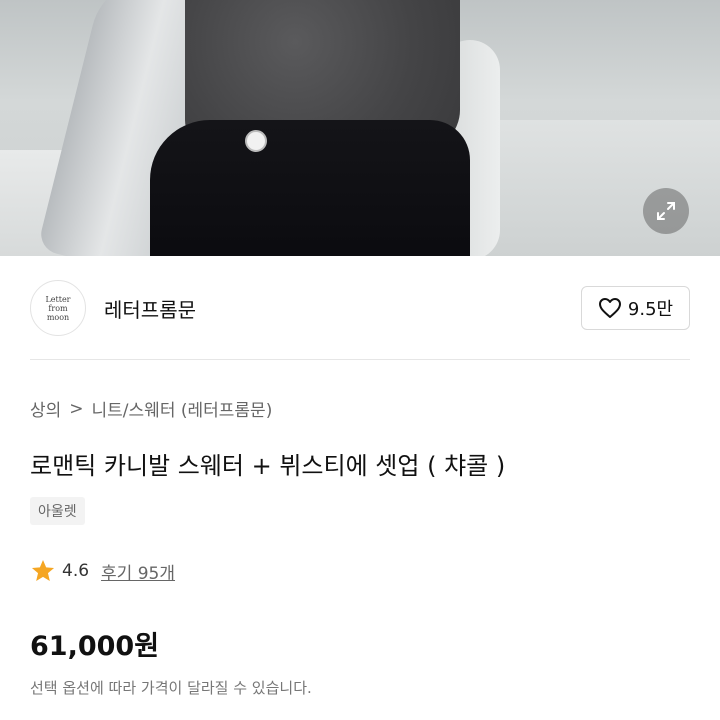  Describe the element at coordinates (95, 646) in the screenshot. I see `product-price: 61,000원` at that location.